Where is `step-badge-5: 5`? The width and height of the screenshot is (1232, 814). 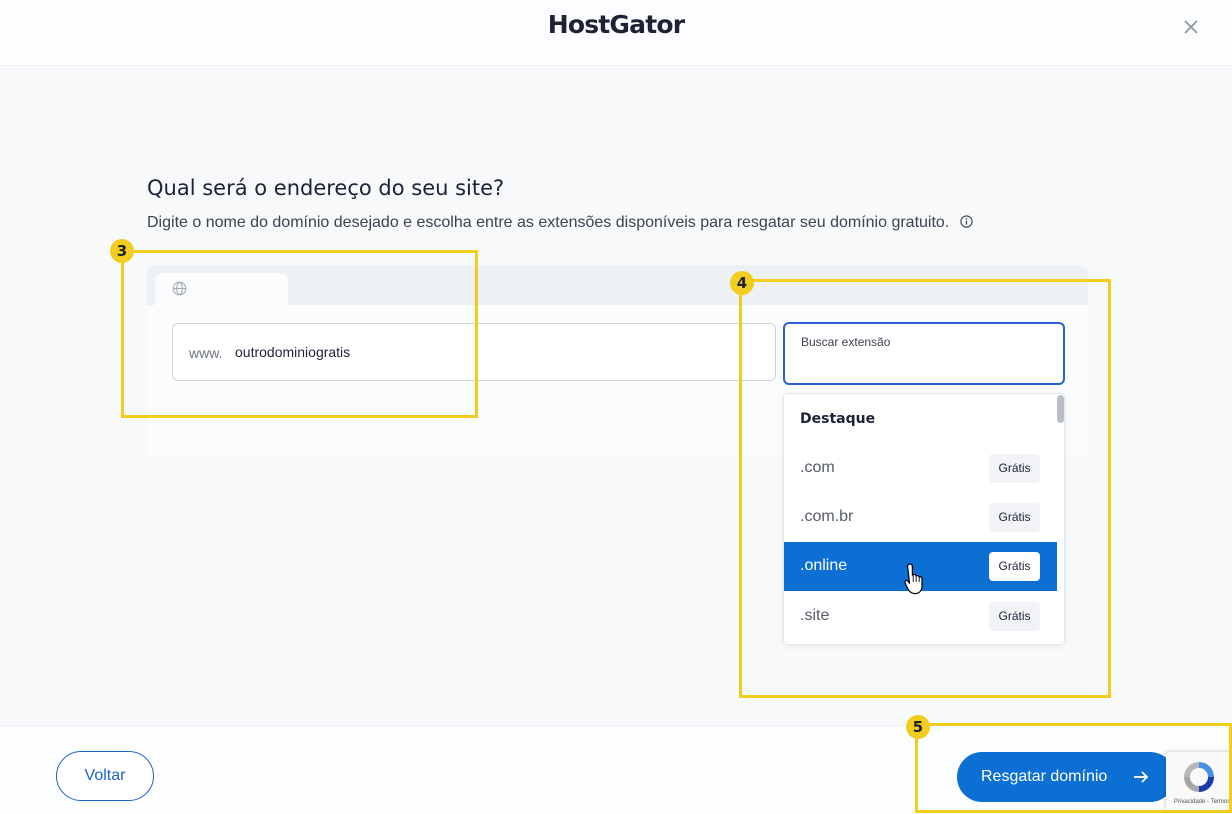 step-badge-5: 5 is located at coordinates (918, 727).